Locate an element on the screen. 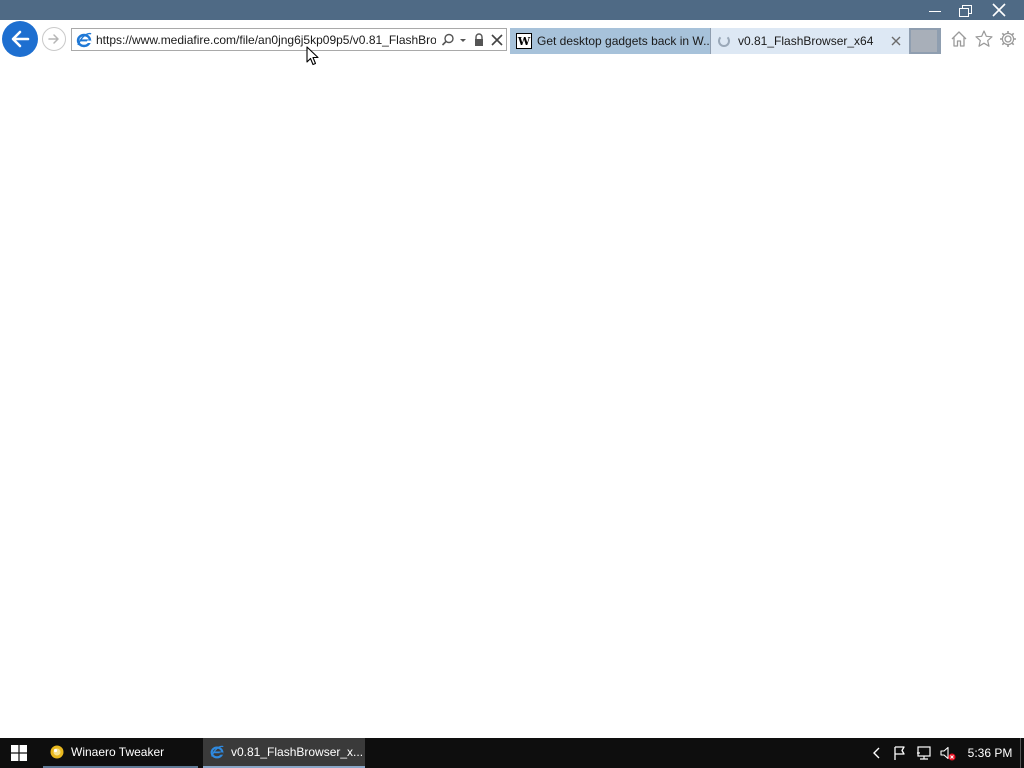  back-arrow-icon is located at coordinates (20, 39).